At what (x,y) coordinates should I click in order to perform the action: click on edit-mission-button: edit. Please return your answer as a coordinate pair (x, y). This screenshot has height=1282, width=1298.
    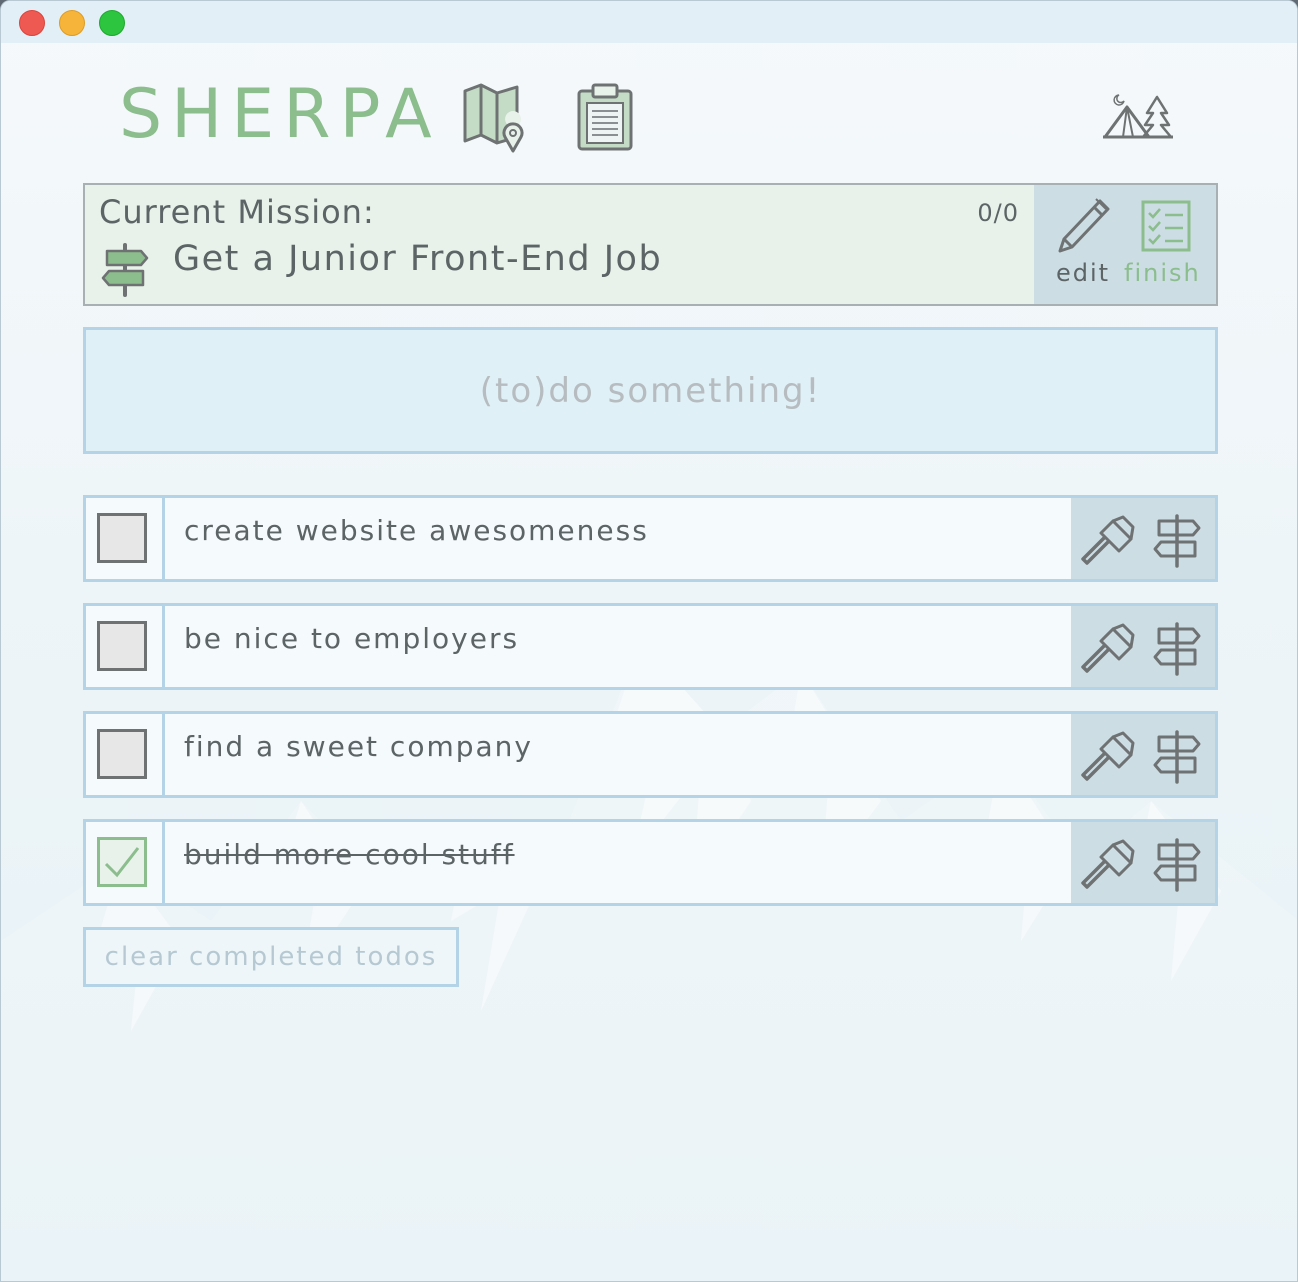
    Looking at the image, I should click on (1083, 273).